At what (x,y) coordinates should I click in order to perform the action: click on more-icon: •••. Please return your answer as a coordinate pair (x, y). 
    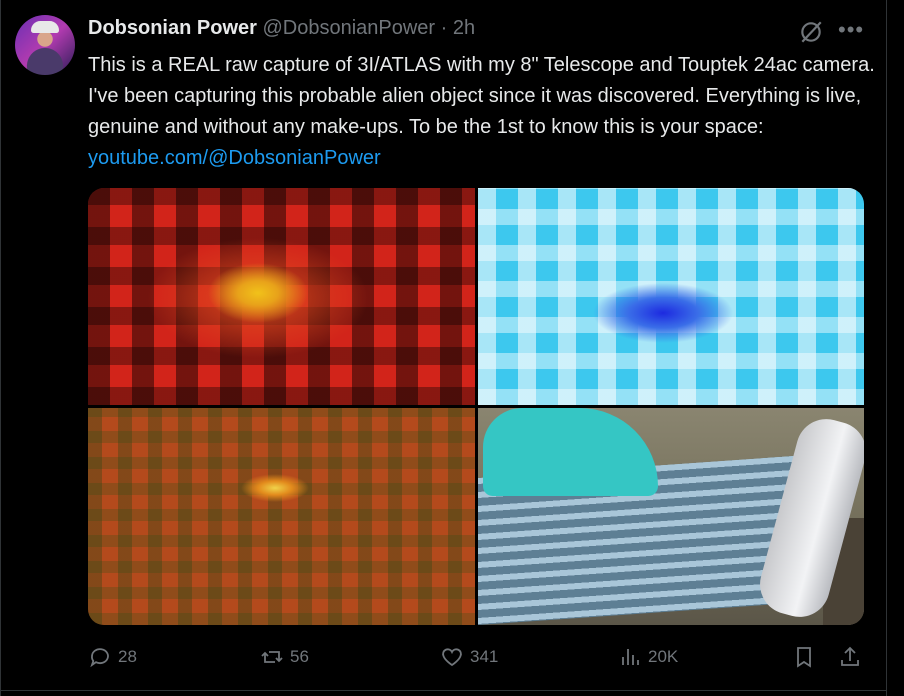
    Looking at the image, I should click on (851, 30).